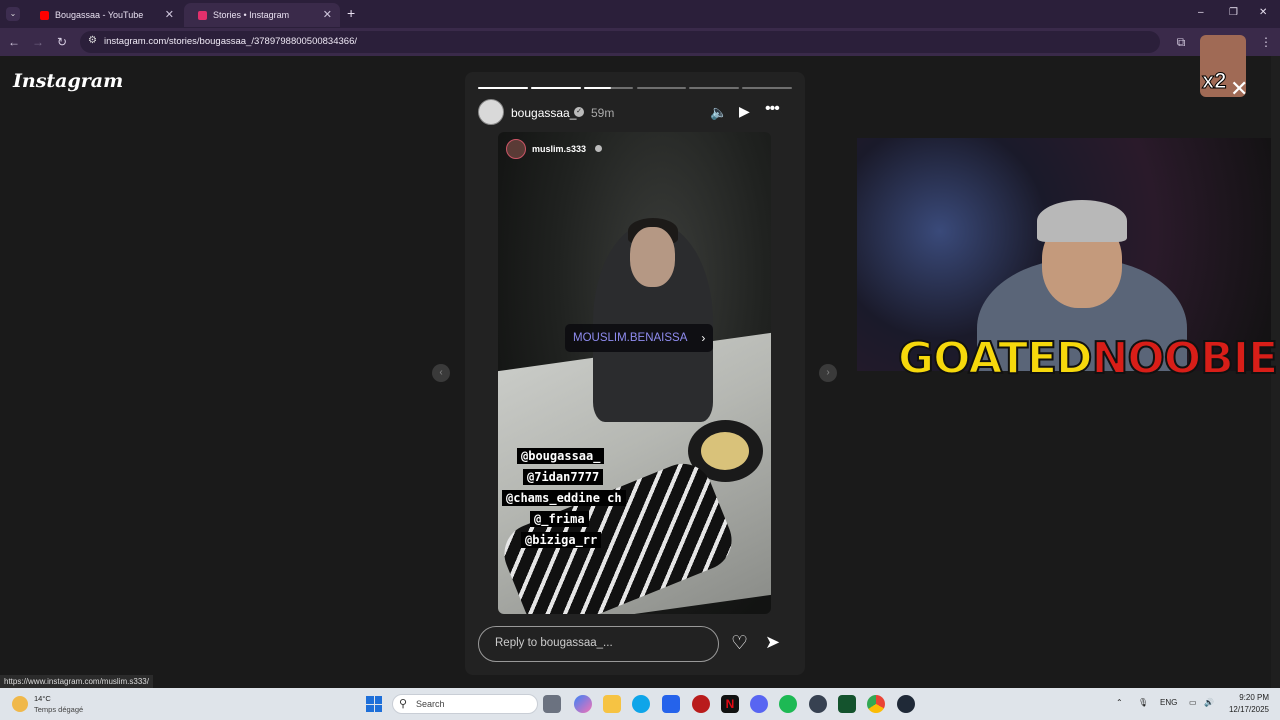 Image resolution: width=1280 pixels, height=720 pixels. Describe the element at coordinates (828, 373) in the screenshot. I see `next-story-arrow-icon: ›` at that location.